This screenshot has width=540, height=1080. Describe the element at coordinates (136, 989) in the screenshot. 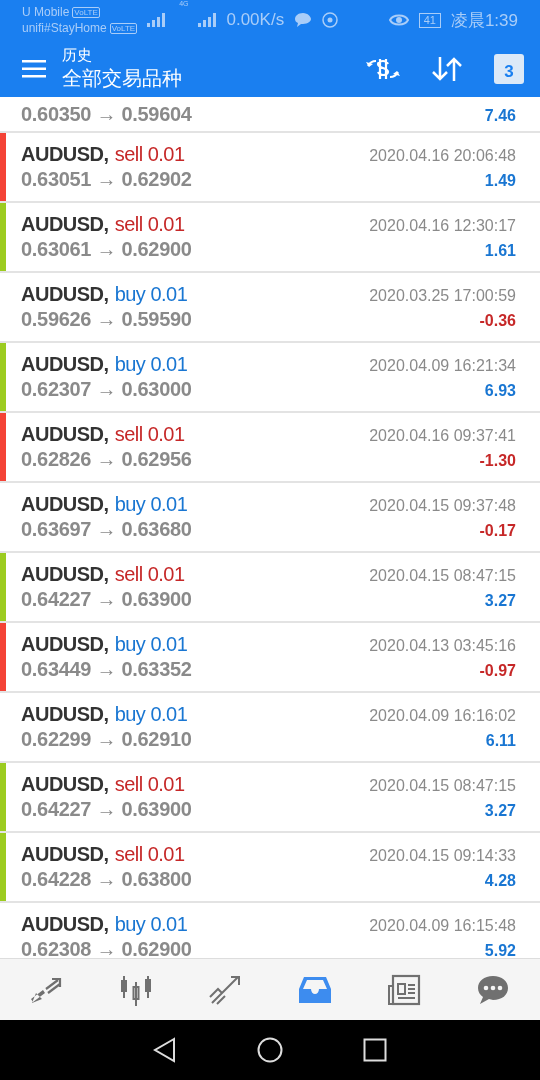

I see `candlestick-icon` at that location.